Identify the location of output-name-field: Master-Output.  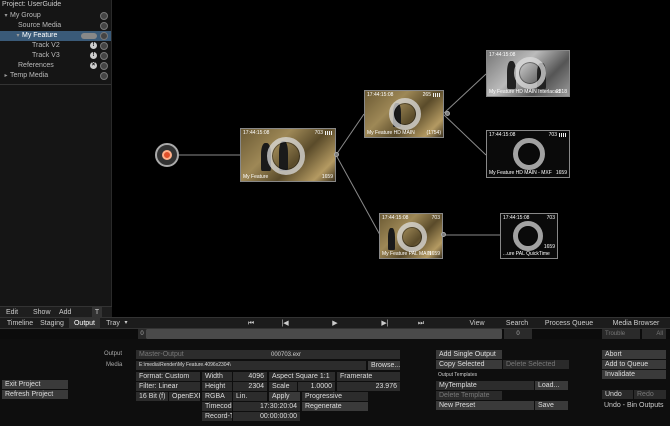
(268, 354).